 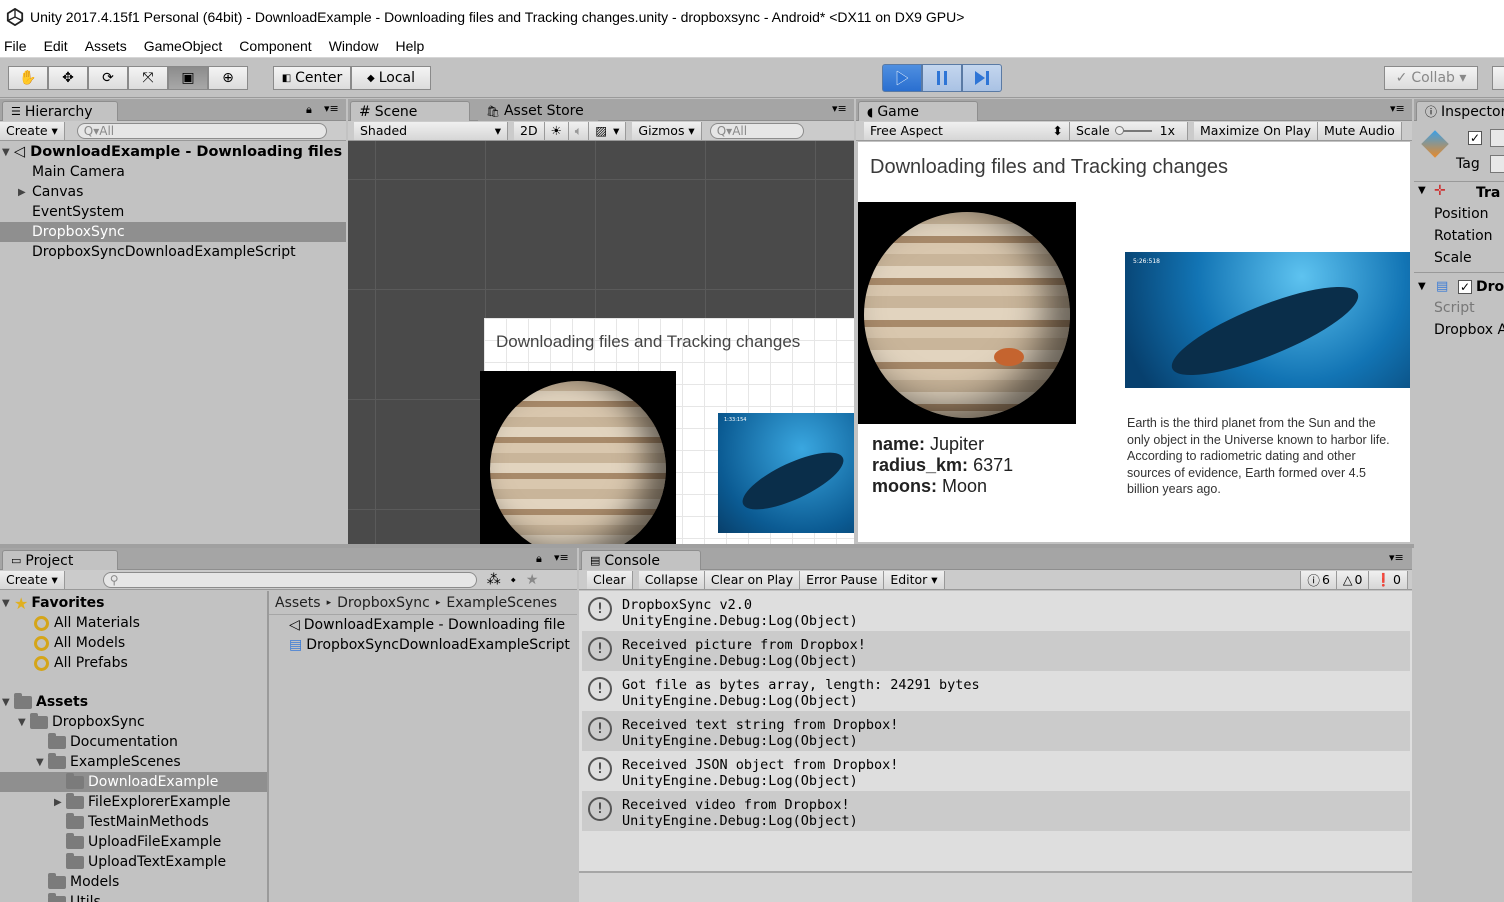 I want to click on menu-component: Component, so click(x=277, y=46).